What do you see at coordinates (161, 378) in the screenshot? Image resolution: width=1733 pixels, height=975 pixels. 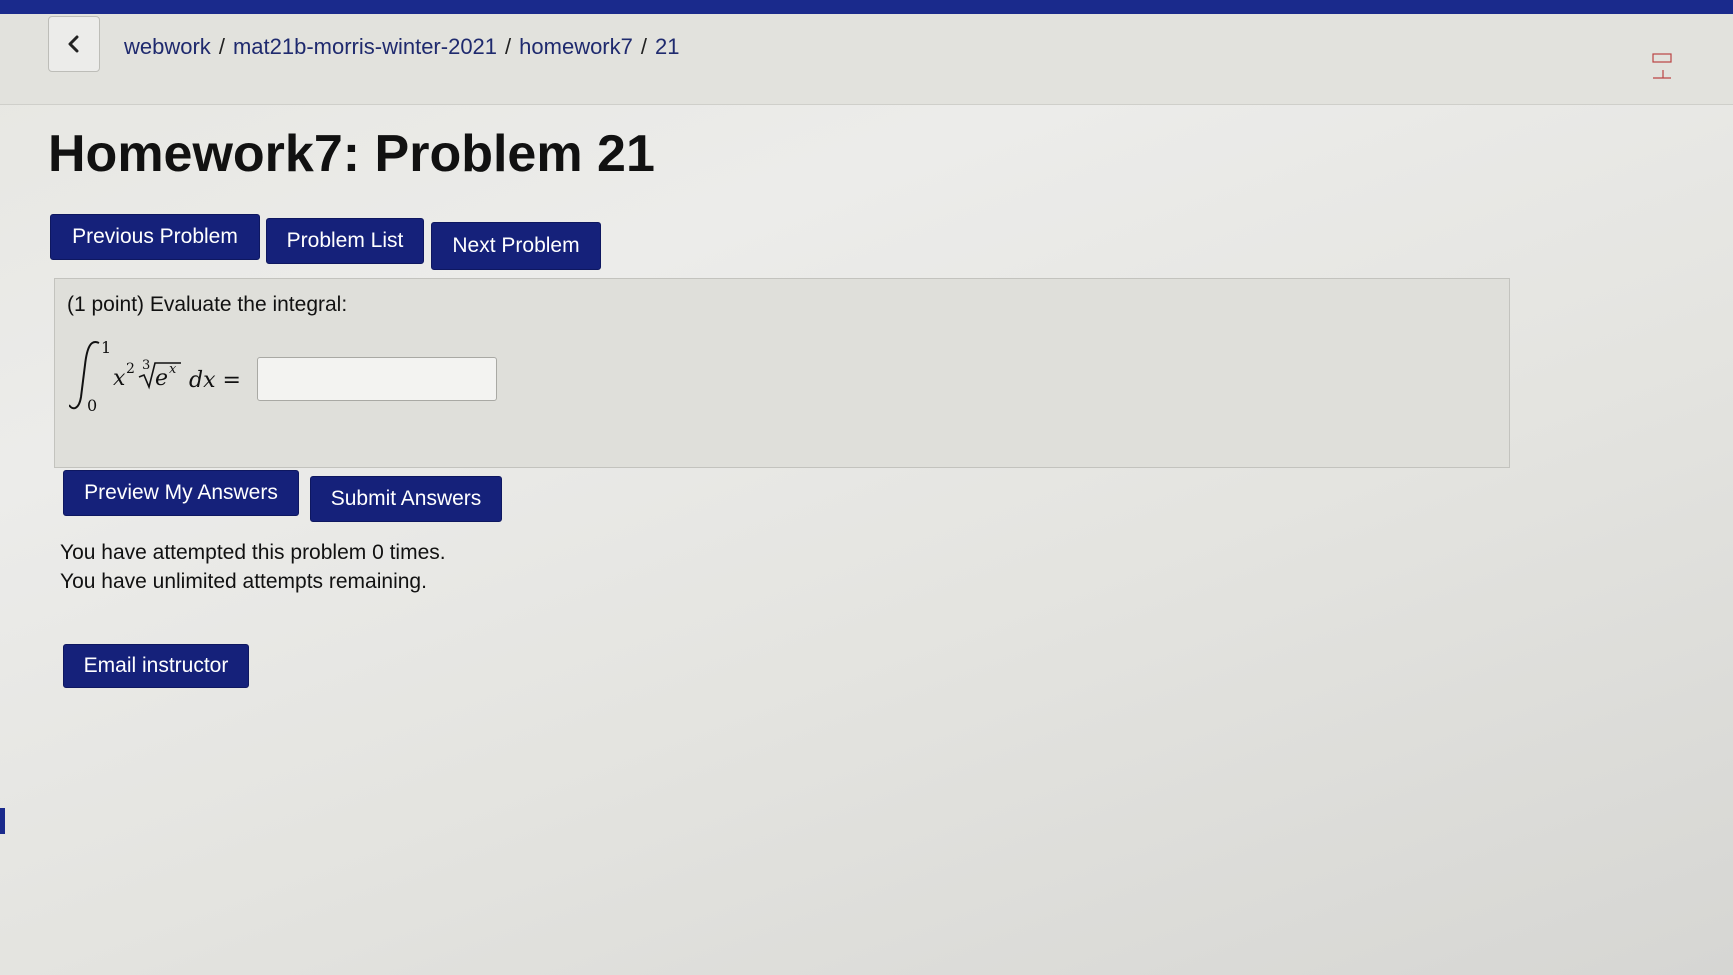 I see `radicand-base: e` at bounding box center [161, 378].